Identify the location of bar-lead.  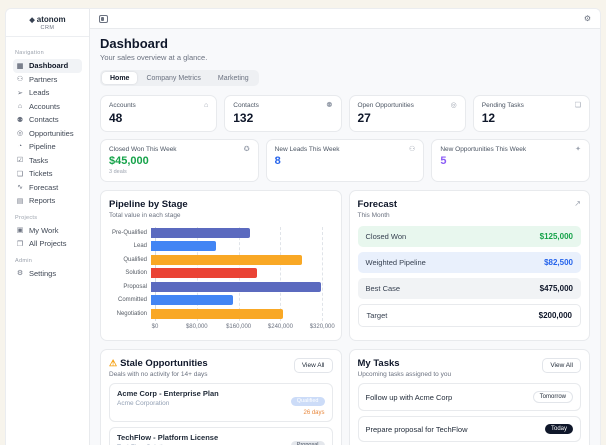
(184, 246).